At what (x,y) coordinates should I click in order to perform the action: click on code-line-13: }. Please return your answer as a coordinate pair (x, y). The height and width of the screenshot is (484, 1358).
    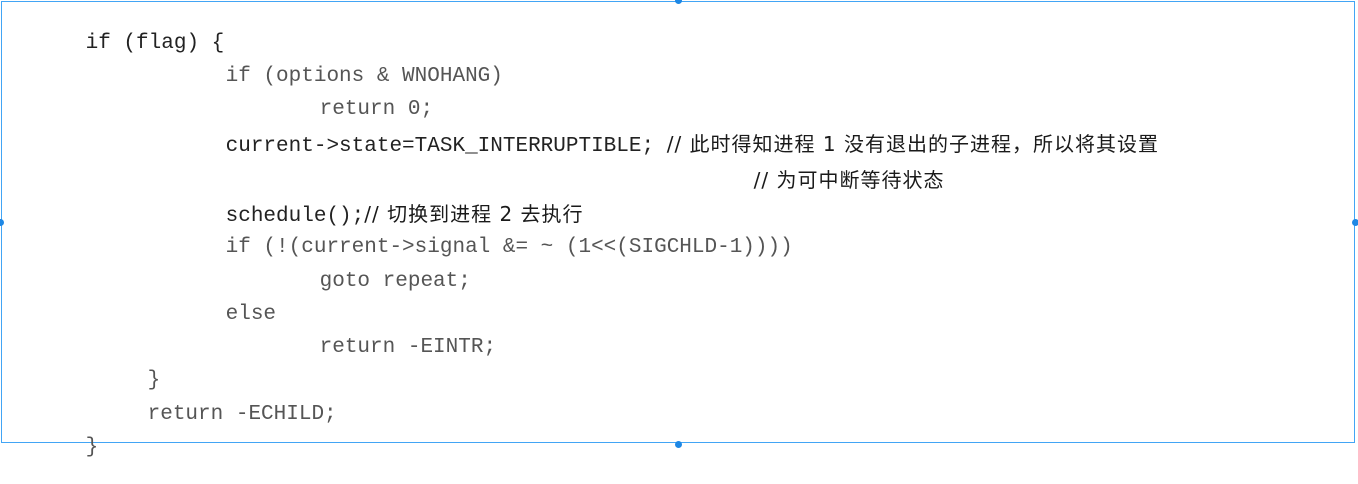
    Looking at the image, I should click on (54, 448).